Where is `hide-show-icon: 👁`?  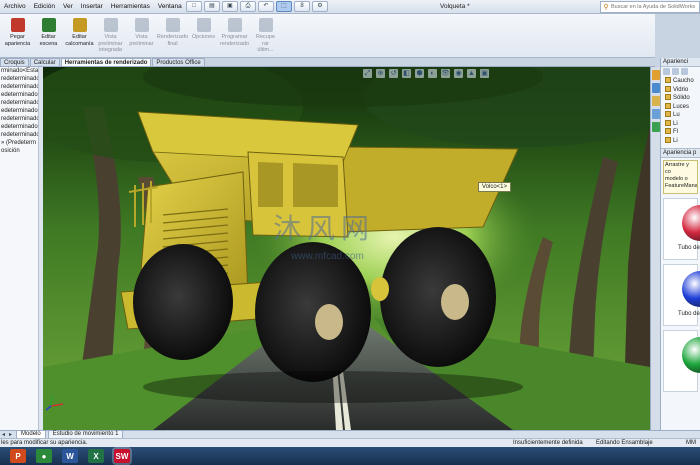
hide-show-icon: 👁 is located at coordinates (445, 73).